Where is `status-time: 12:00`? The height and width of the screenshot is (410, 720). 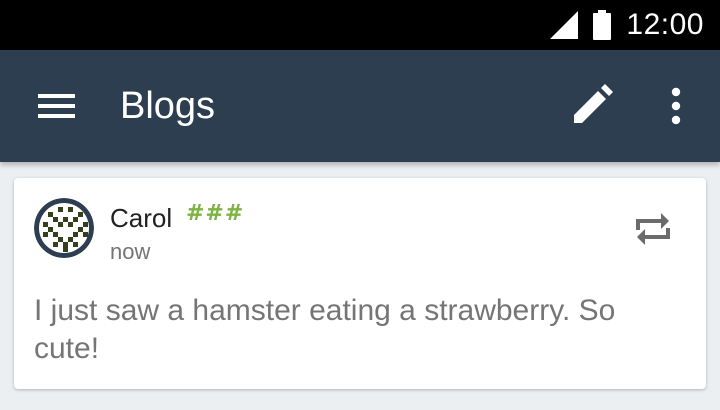
status-time: 12:00 is located at coordinates (665, 24).